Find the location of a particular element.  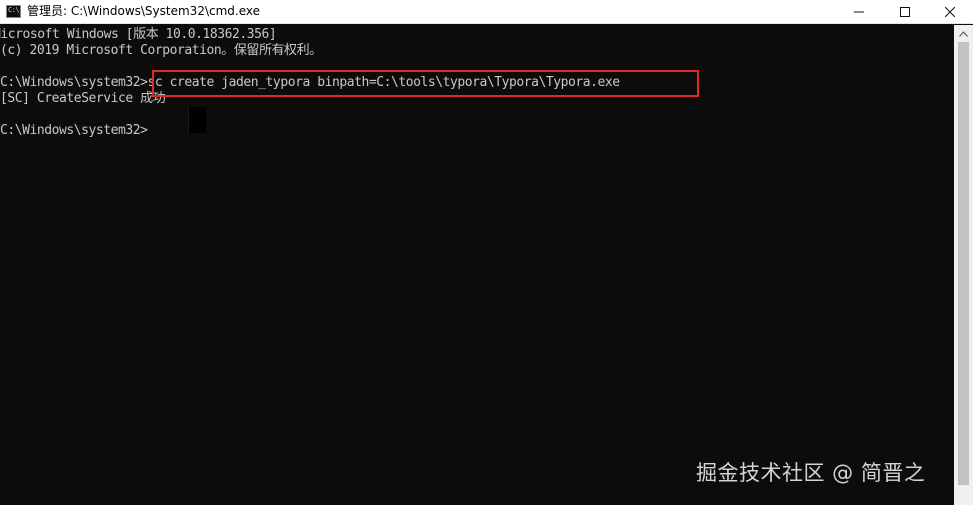

close-icon is located at coordinates (950, 12).